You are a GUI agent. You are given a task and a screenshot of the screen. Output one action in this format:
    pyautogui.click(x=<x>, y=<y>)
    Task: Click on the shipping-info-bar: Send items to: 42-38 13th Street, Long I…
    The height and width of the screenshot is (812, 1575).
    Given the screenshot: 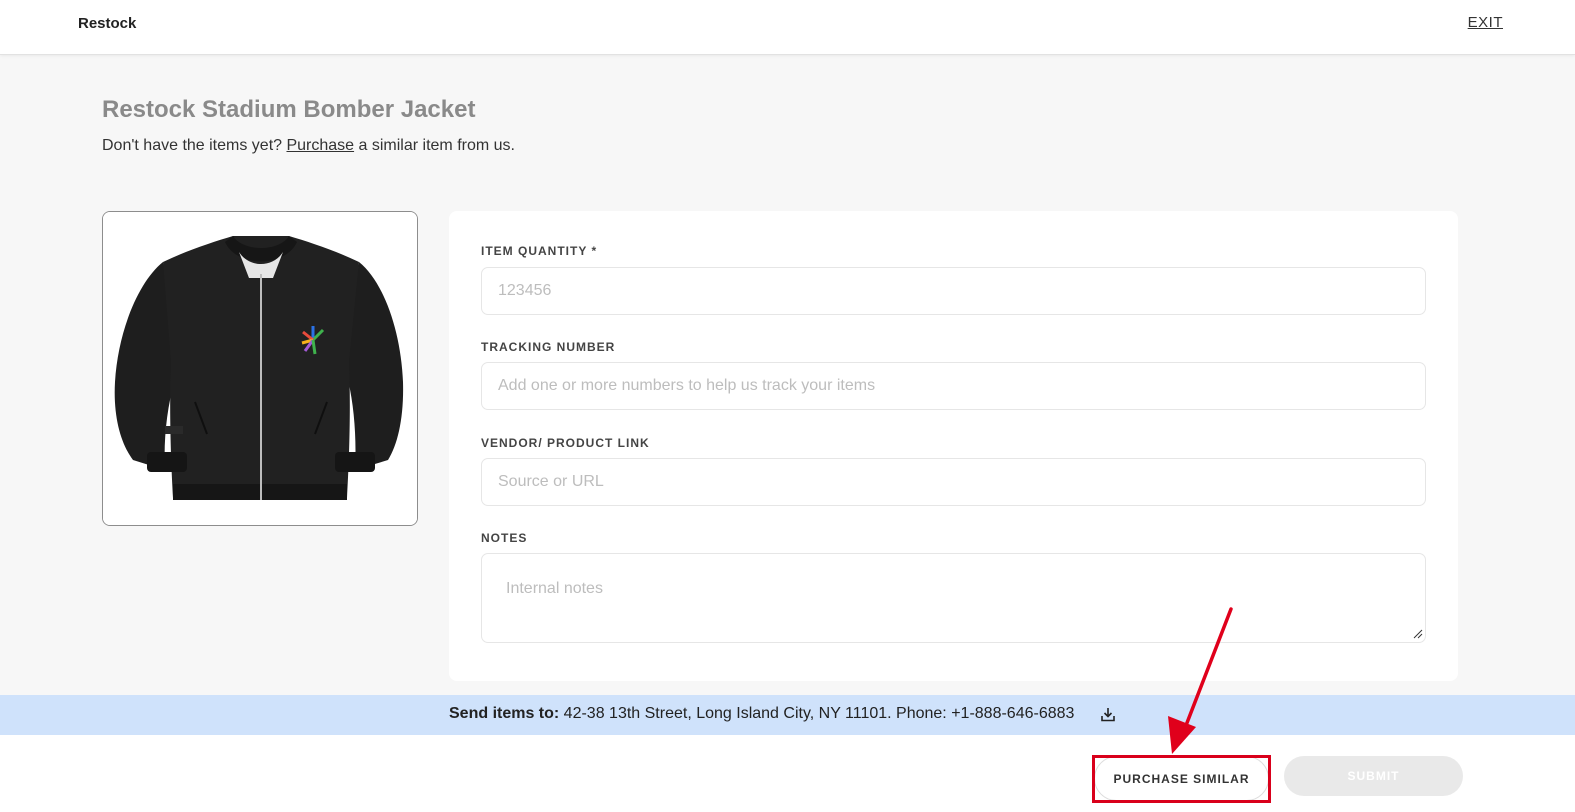 What is the action you would take?
    pyautogui.click(x=787, y=715)
    